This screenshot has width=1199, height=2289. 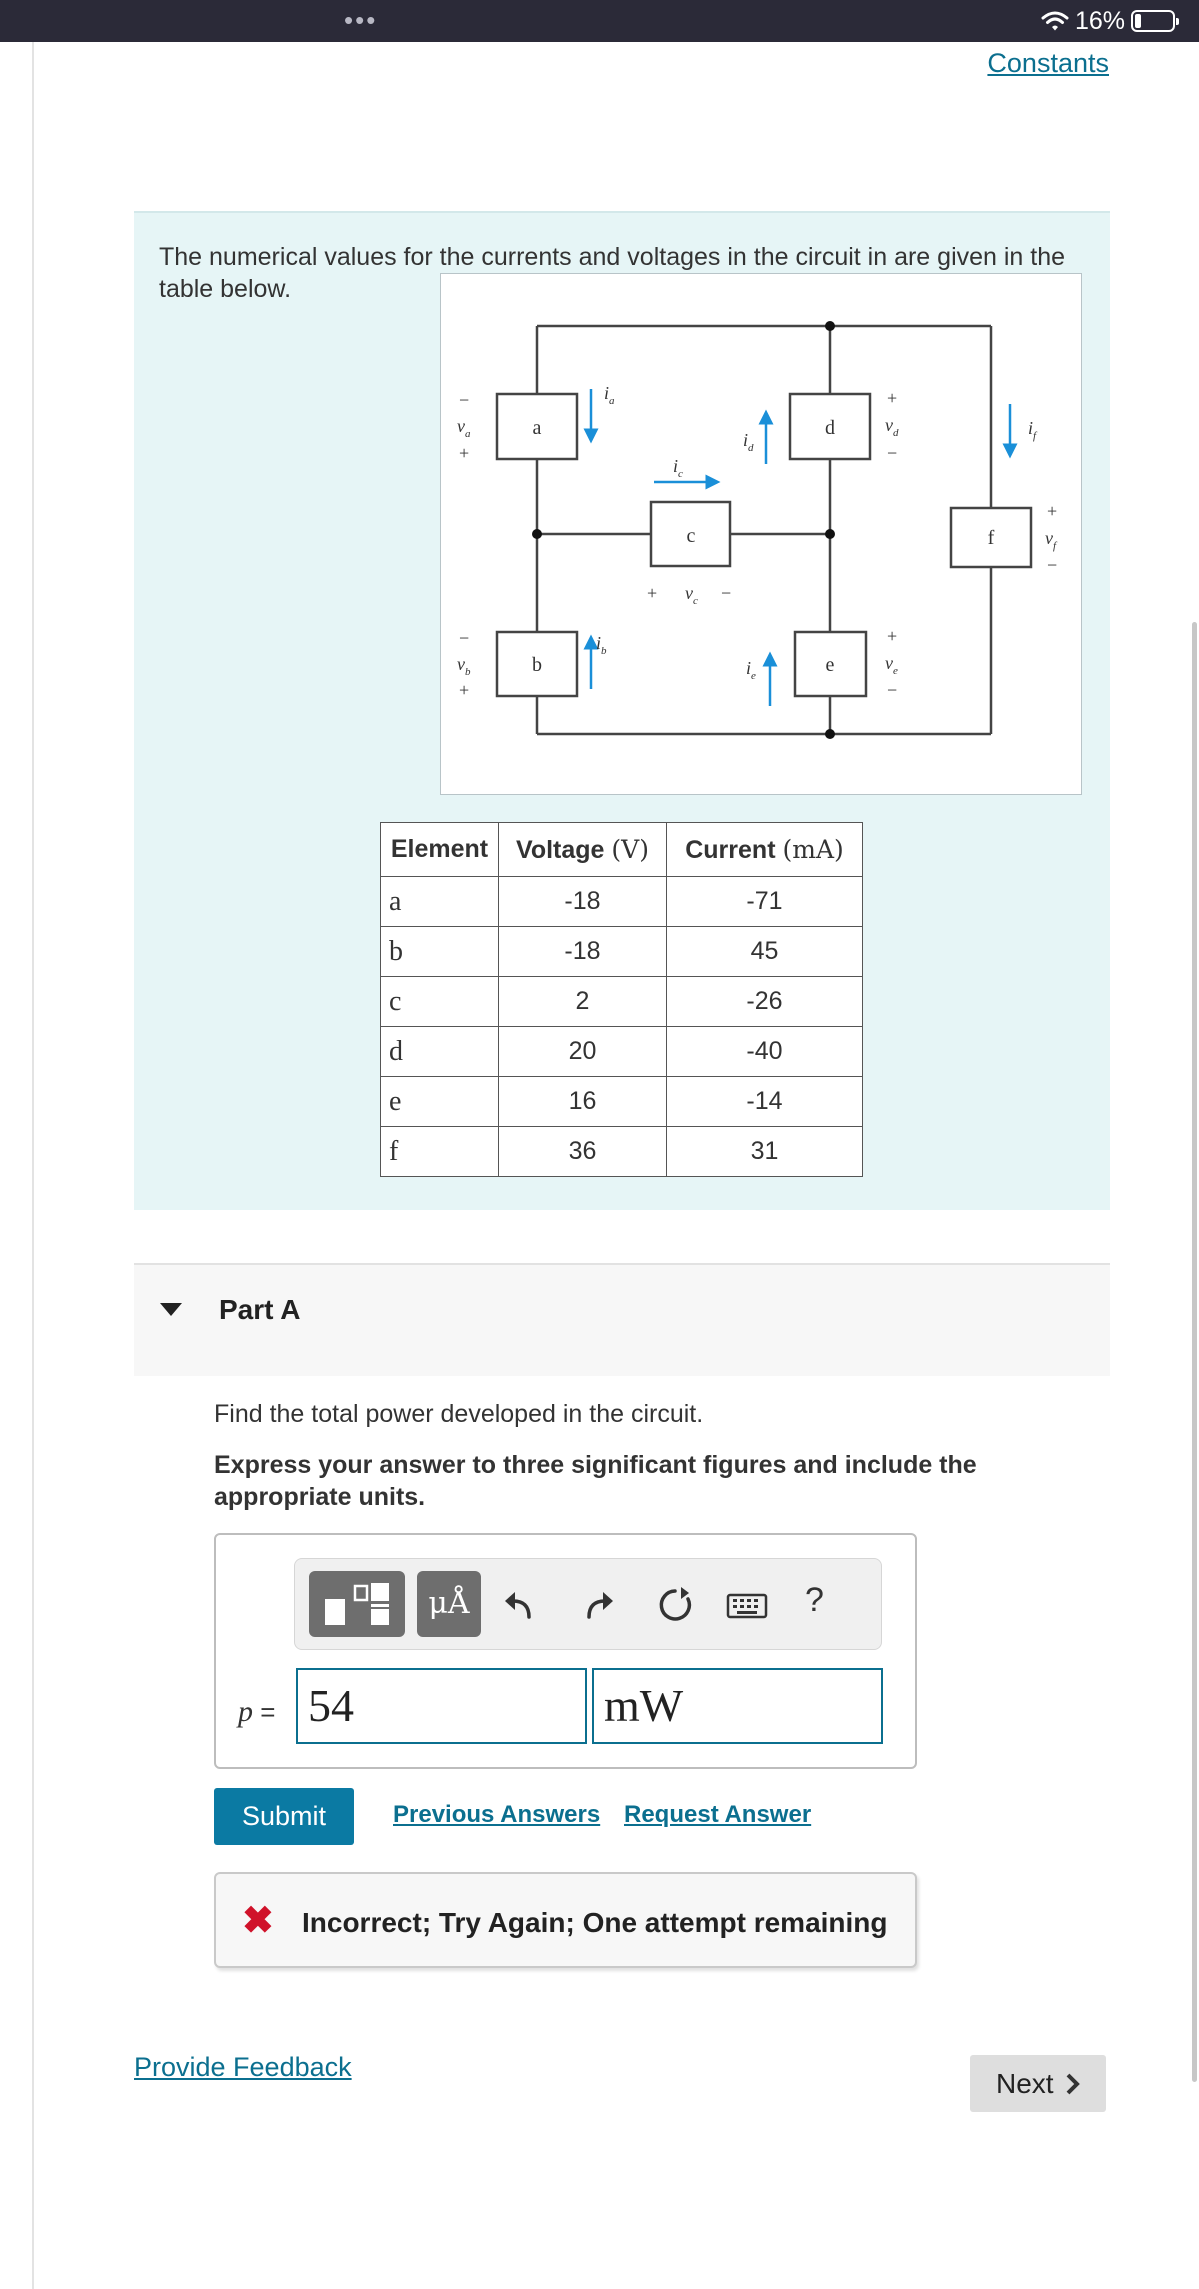 I want to click on keyboard-icon, so click(x=747, y=1605).